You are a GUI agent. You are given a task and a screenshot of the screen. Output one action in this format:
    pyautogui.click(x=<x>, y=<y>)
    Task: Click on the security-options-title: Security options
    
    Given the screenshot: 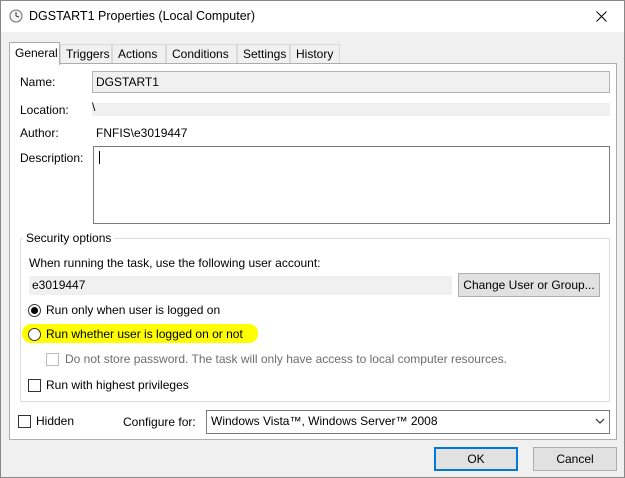 What is the action you would take?
    pyautogui.click(x=69, y=238)
    